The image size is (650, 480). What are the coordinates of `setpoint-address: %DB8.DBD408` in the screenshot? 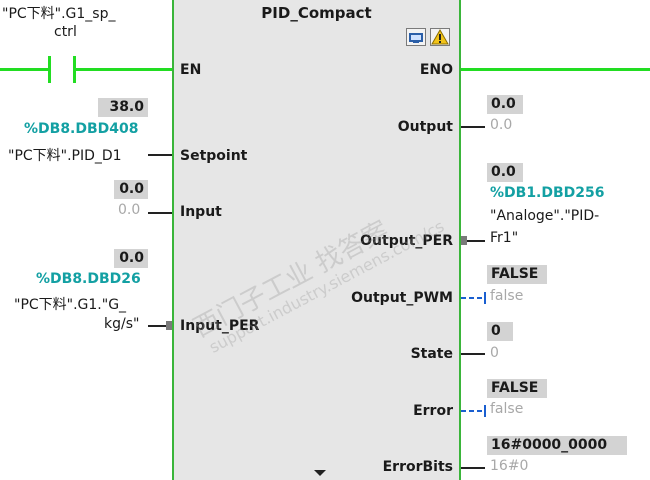 It's located at (81, 129).